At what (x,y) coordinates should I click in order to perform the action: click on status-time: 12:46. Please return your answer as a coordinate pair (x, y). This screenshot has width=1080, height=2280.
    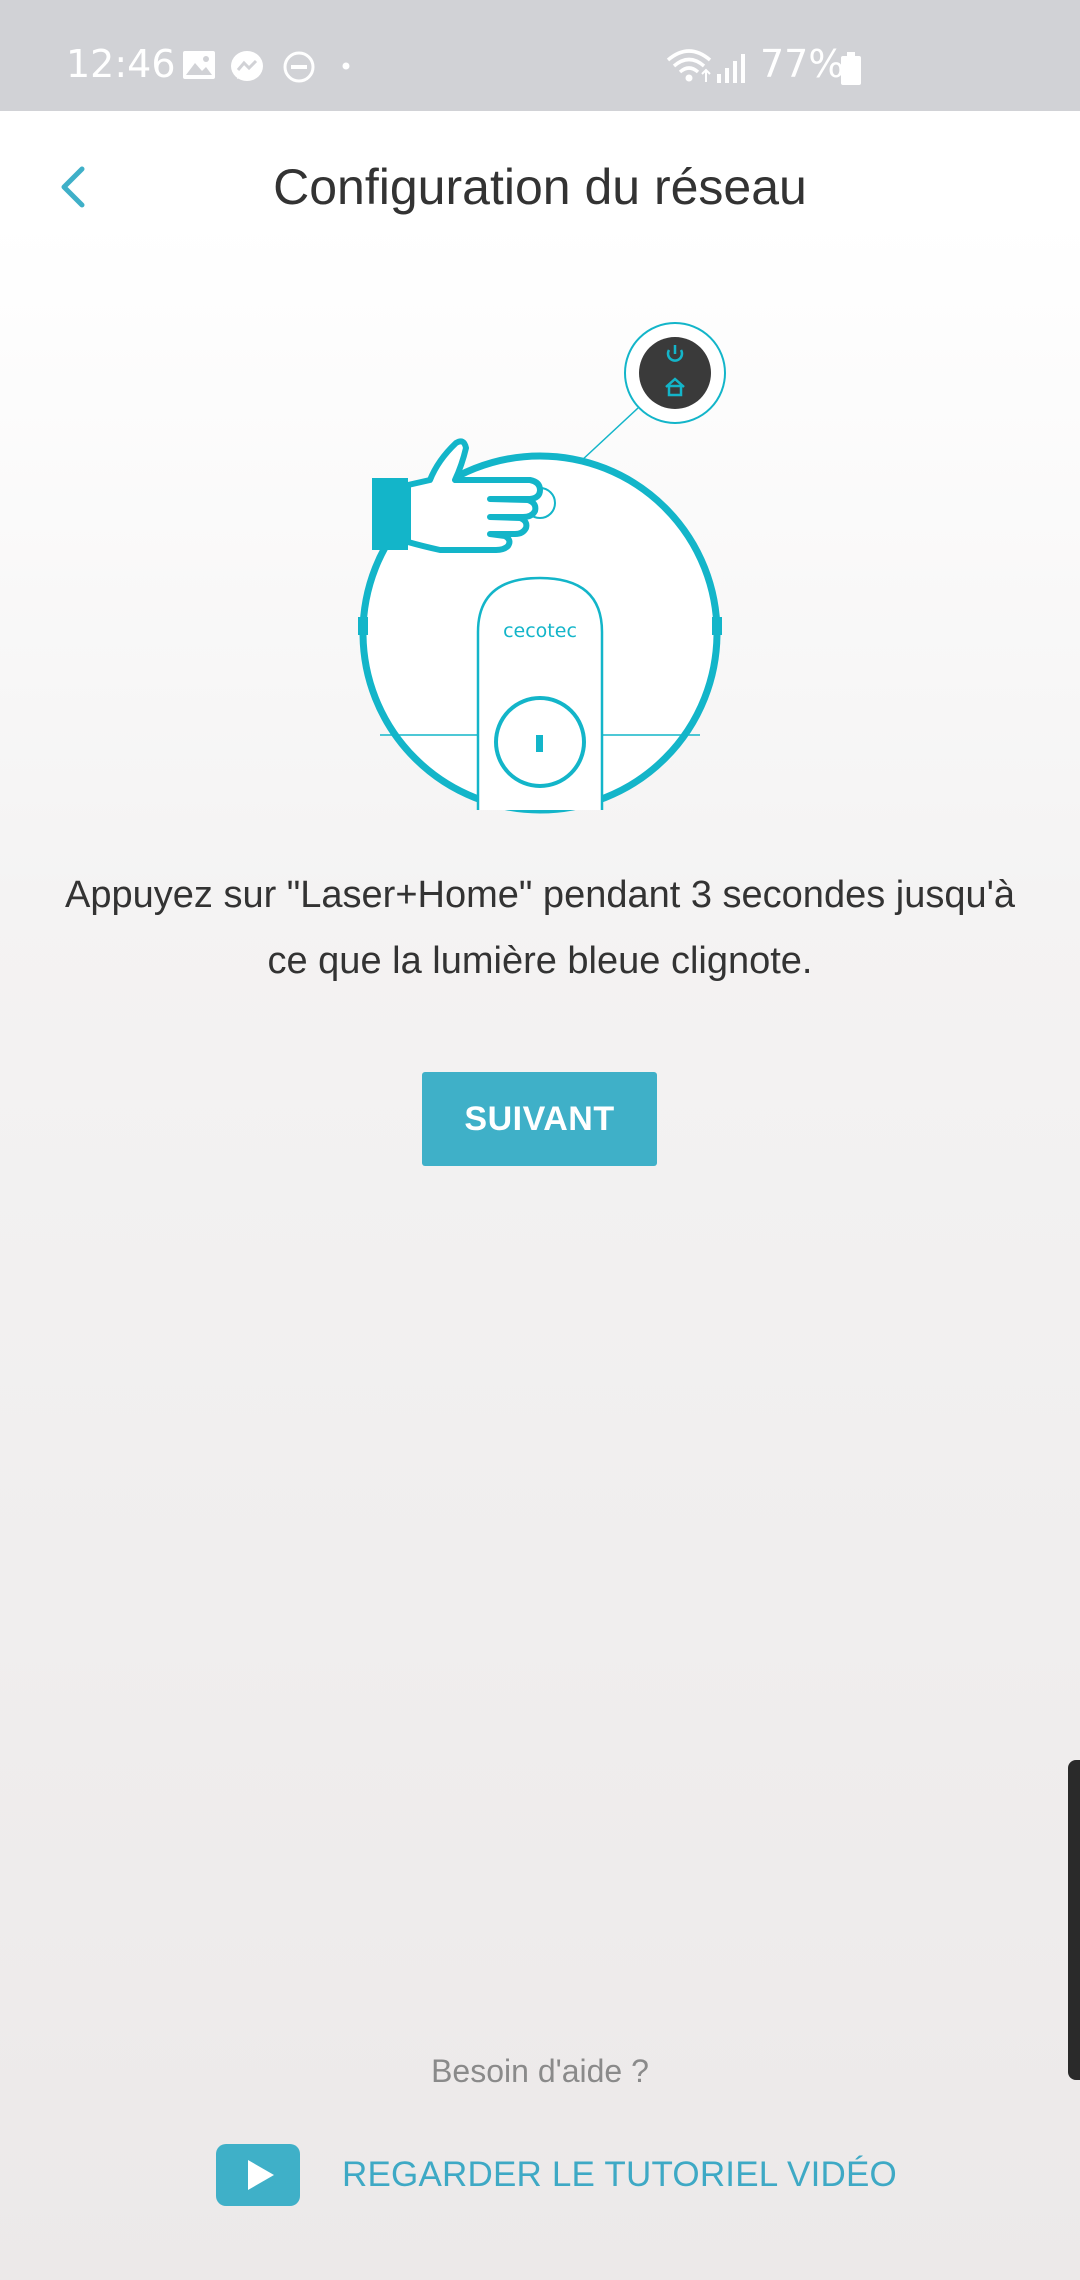
    Looking at the image, I should click on (121, 64).